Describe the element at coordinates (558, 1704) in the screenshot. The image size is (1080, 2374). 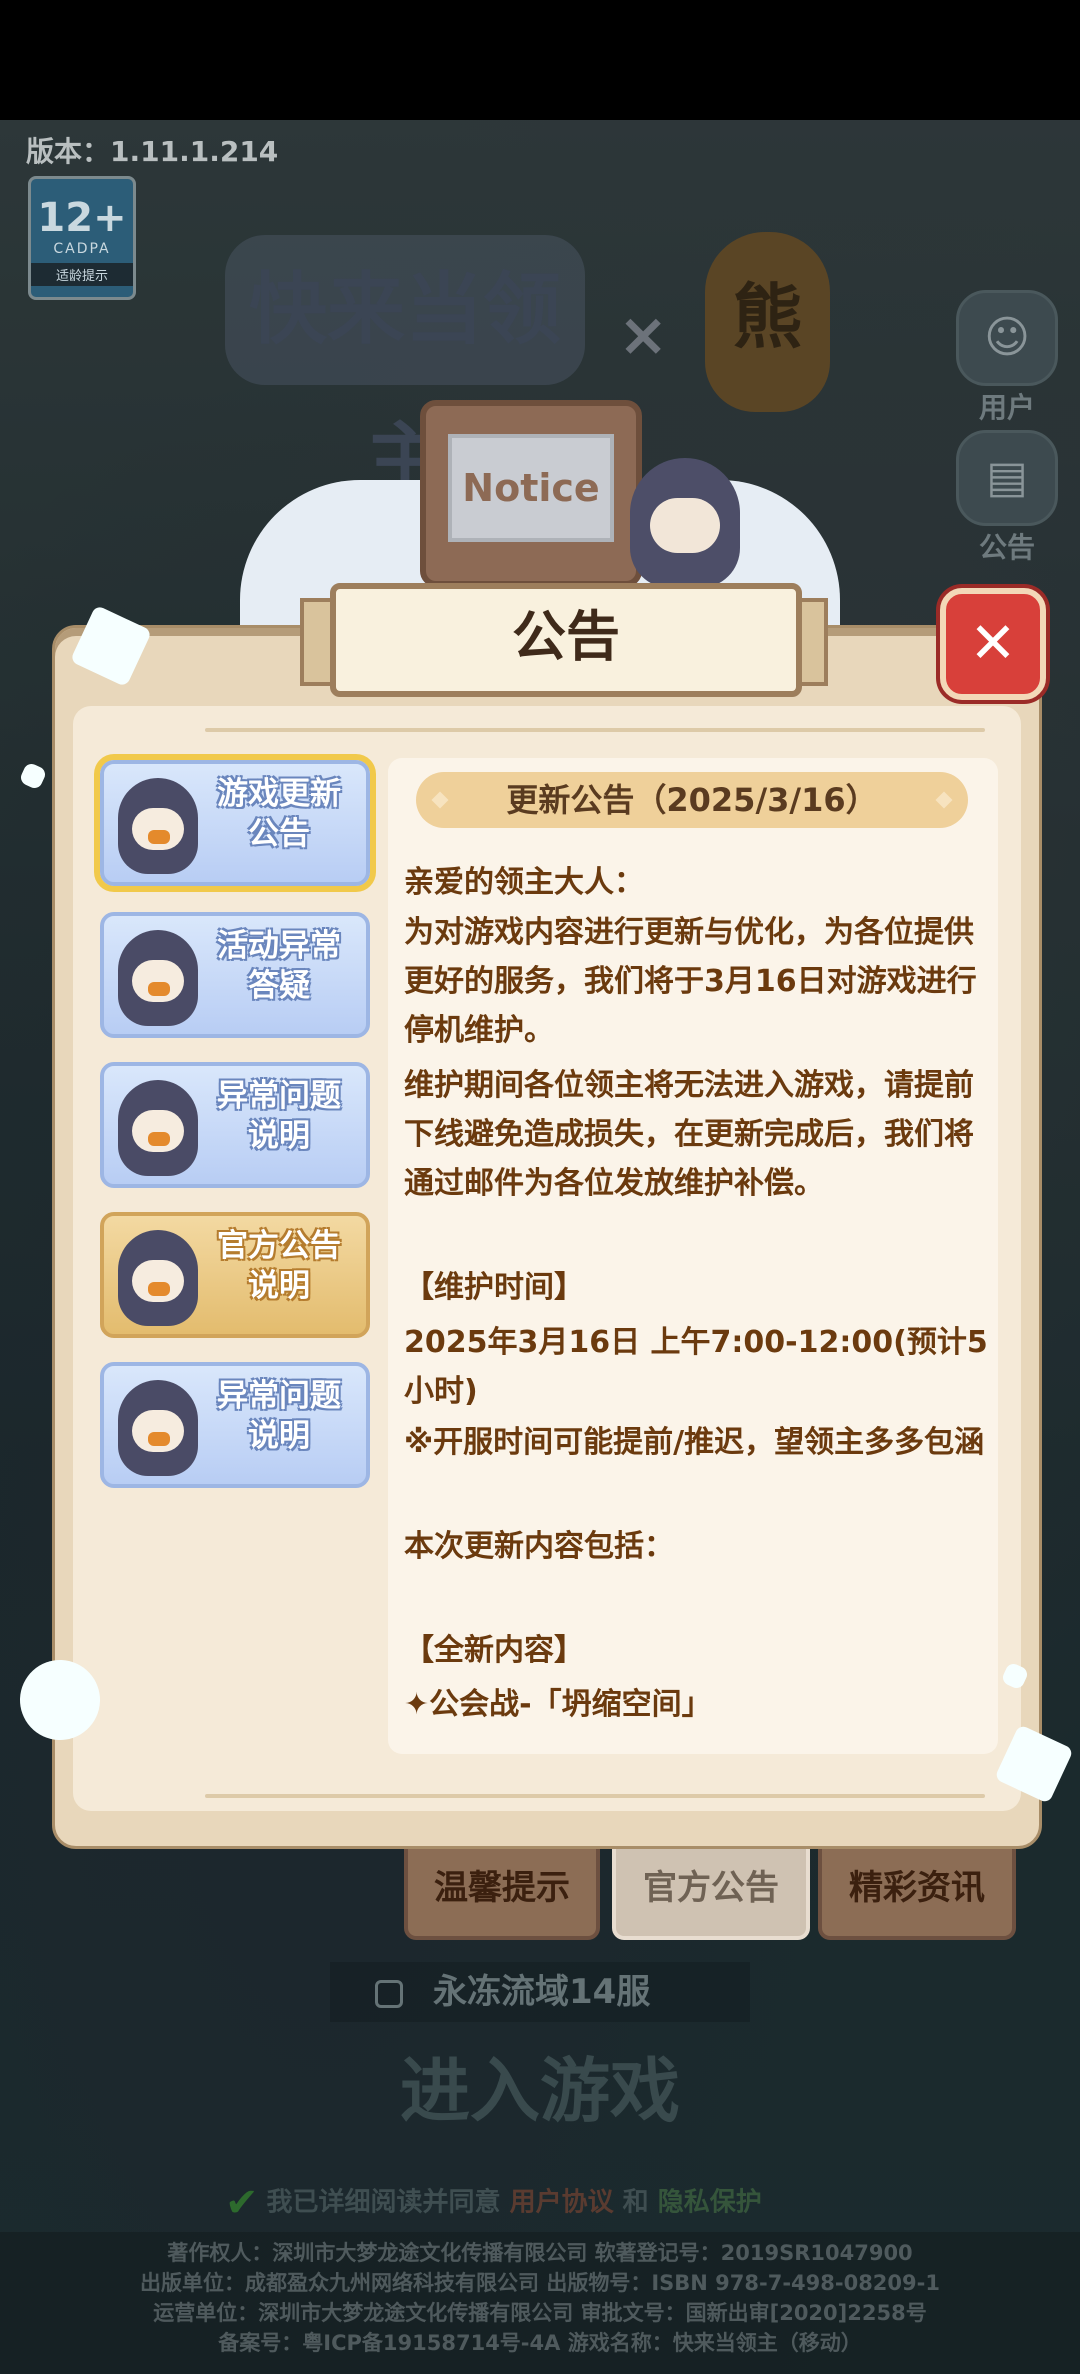
I see `notice-line: ✦公会战-「坍缩空间」` at that location.